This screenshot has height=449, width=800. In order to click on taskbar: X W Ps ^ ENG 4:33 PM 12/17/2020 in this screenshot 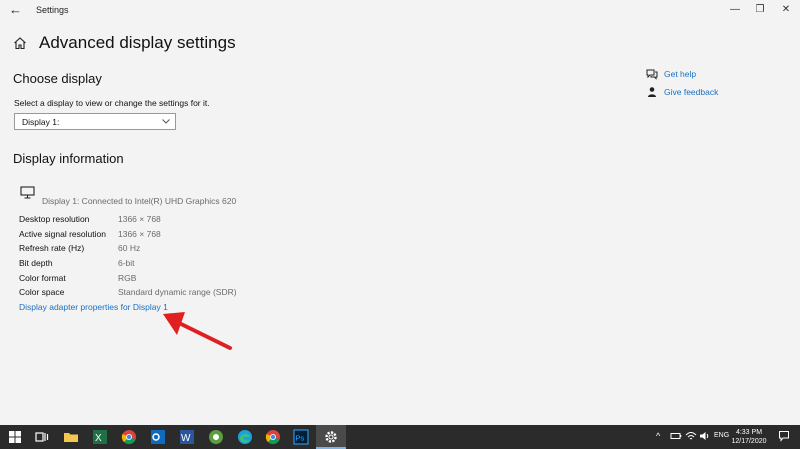, I will do `click(400, 437)`.